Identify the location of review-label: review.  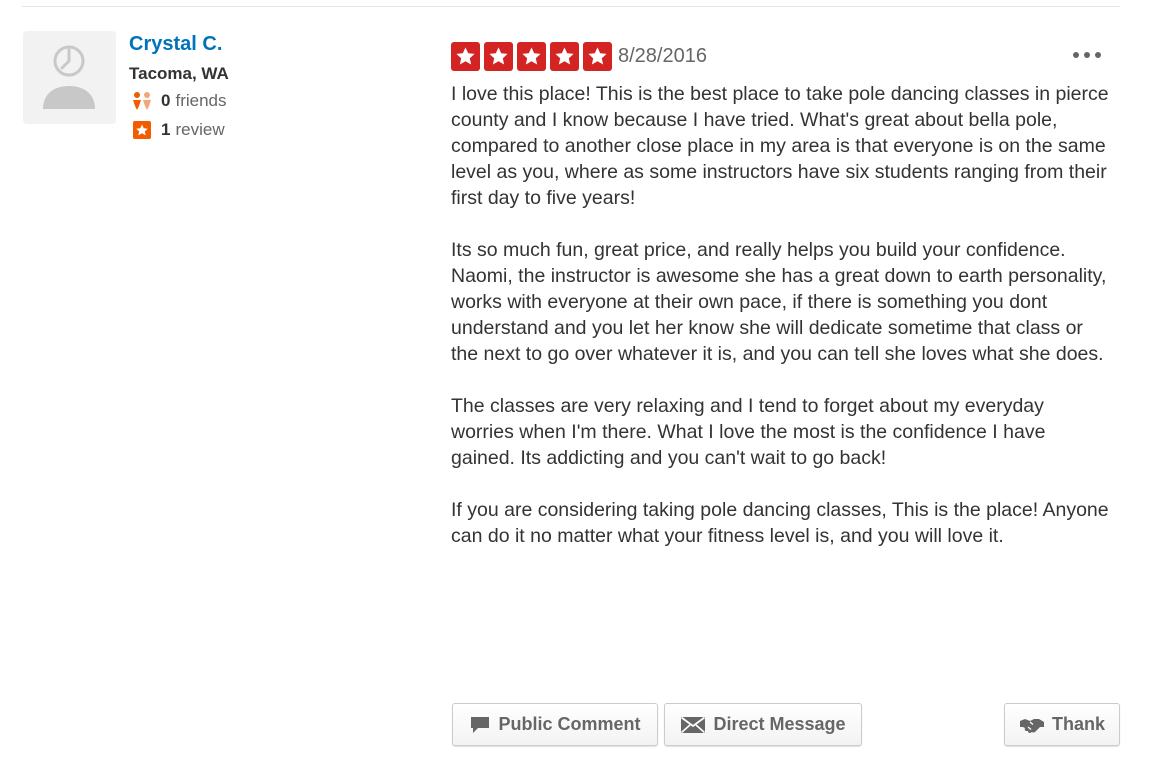
(200, 129).